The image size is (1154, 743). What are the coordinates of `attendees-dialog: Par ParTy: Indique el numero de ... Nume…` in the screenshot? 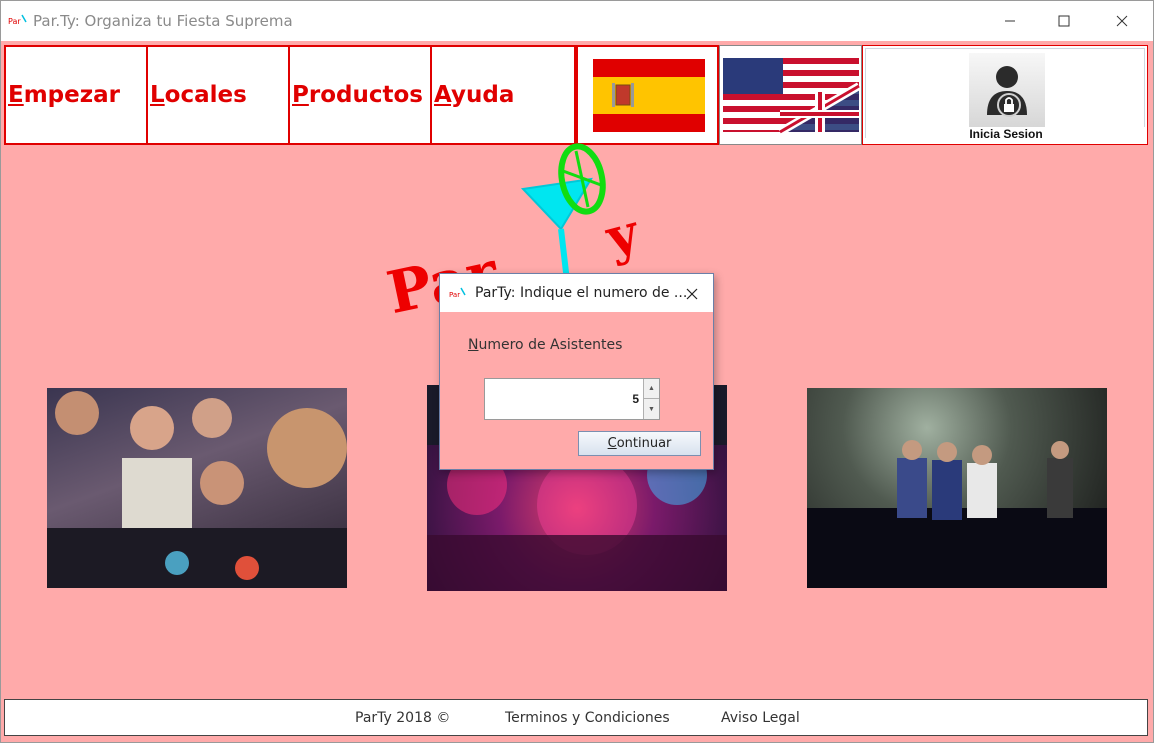 It's located at (576, 371).